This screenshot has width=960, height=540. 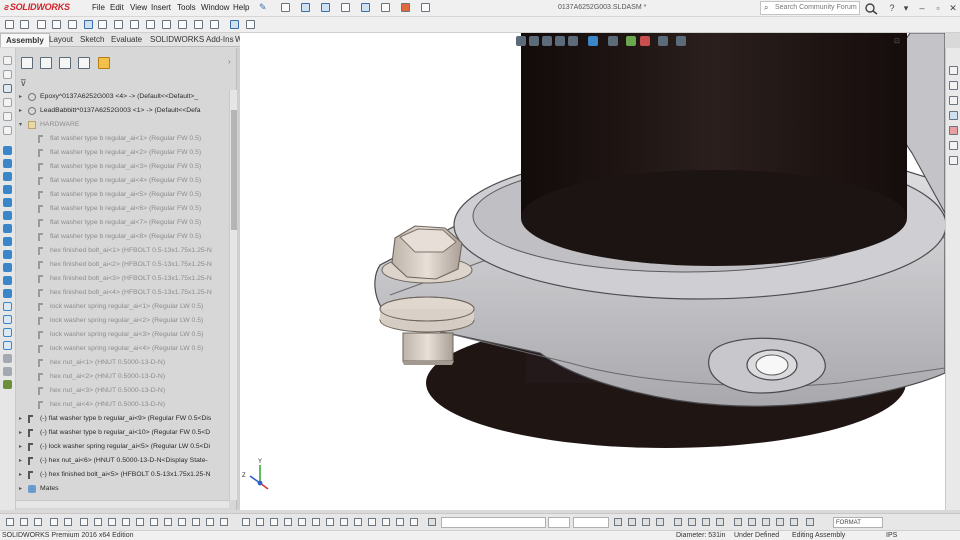 I want to click on bottom-tool-21-icon, so click(x=302, y=522).